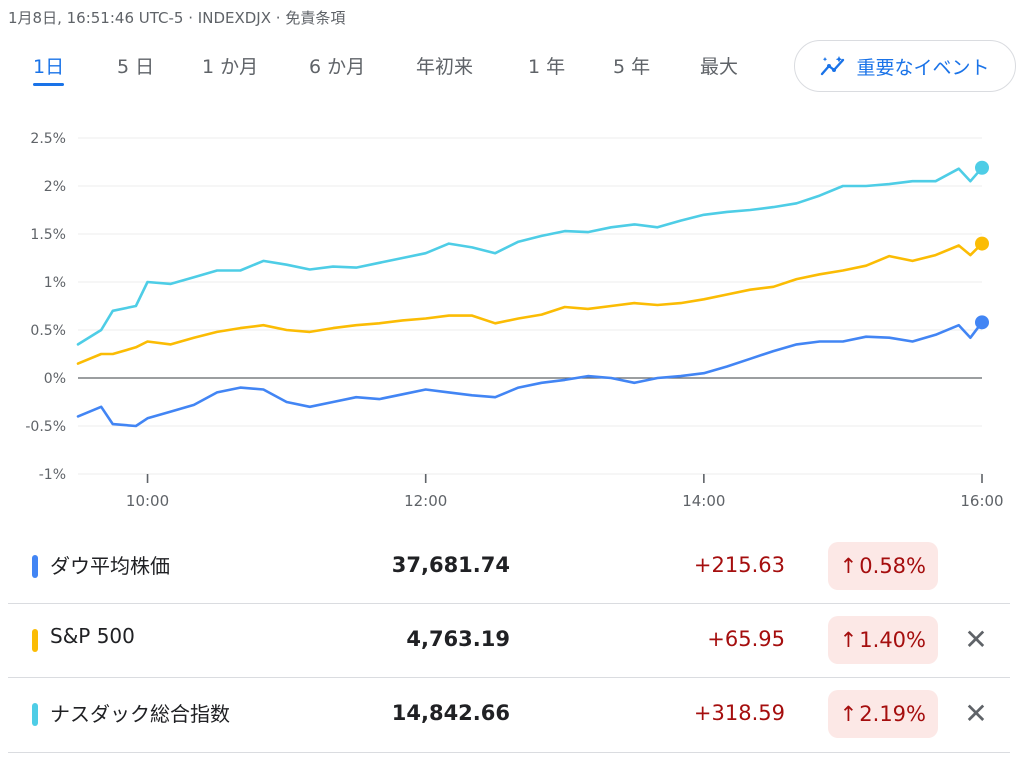  What do you see at coordinates (147, 501) in the screenshot?
I see `x-tick-label: 10:00` at bounding box center [147, 501].